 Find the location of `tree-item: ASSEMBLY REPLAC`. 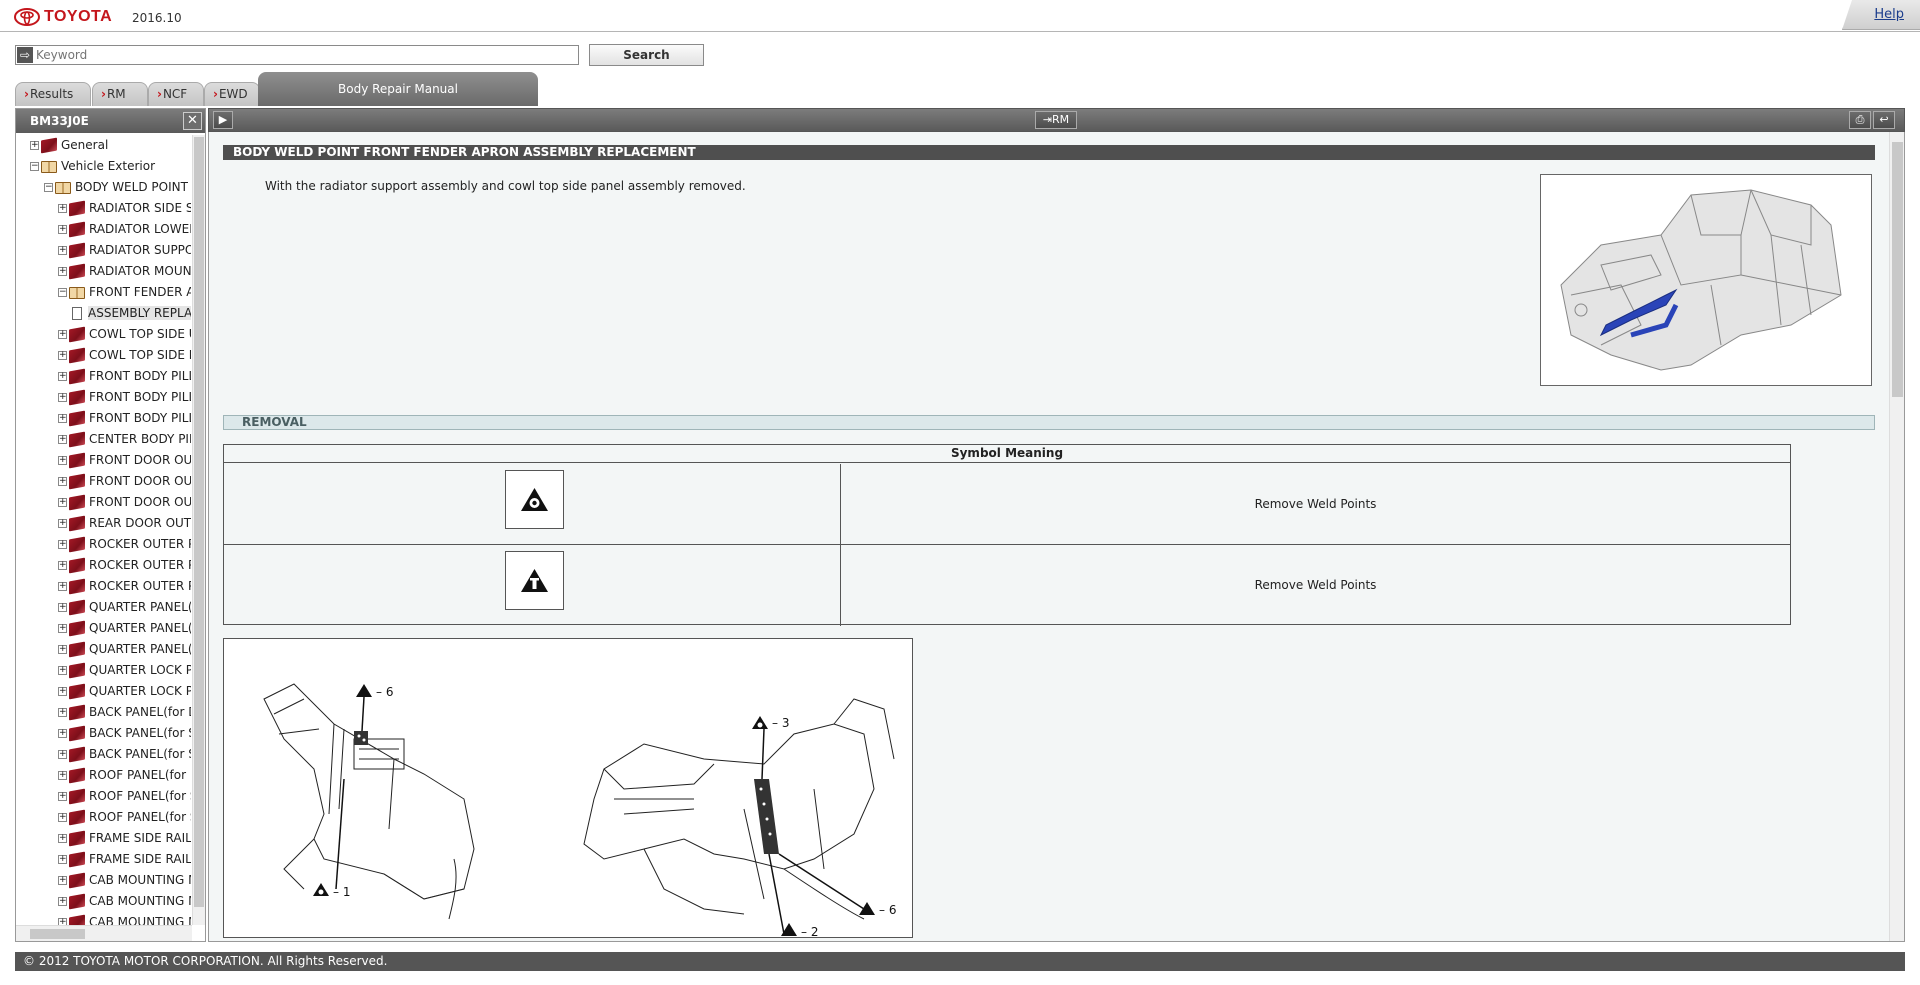

tree-item: ASSEMBLY REPLAC is located at coordinates (131, 313).